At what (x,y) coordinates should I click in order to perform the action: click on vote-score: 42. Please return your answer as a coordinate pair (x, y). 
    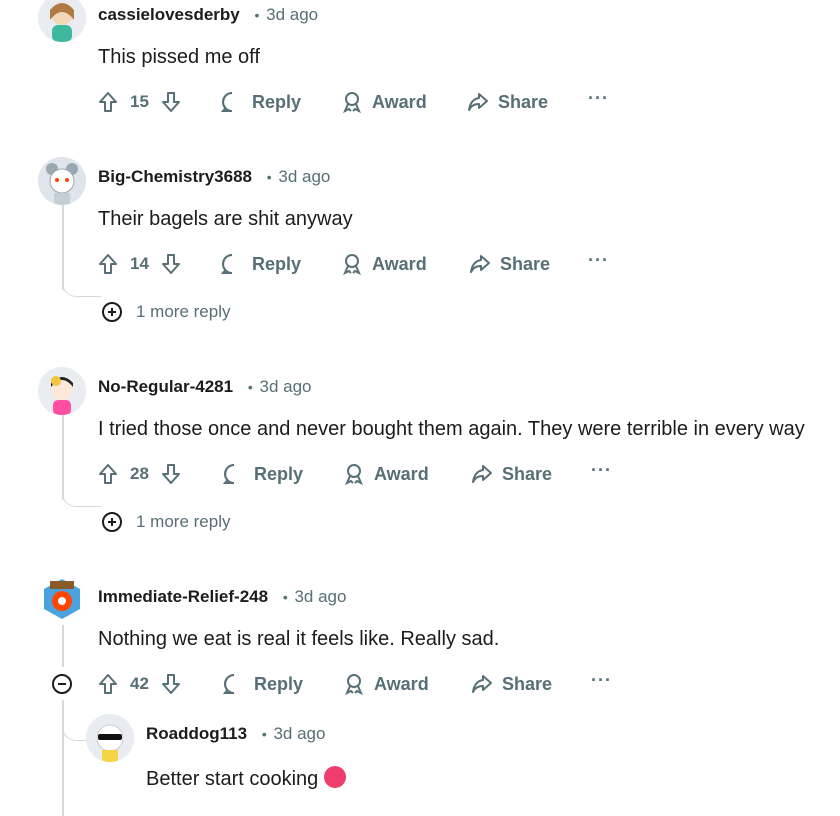
    Looking at the image, I should click on (139, 683).